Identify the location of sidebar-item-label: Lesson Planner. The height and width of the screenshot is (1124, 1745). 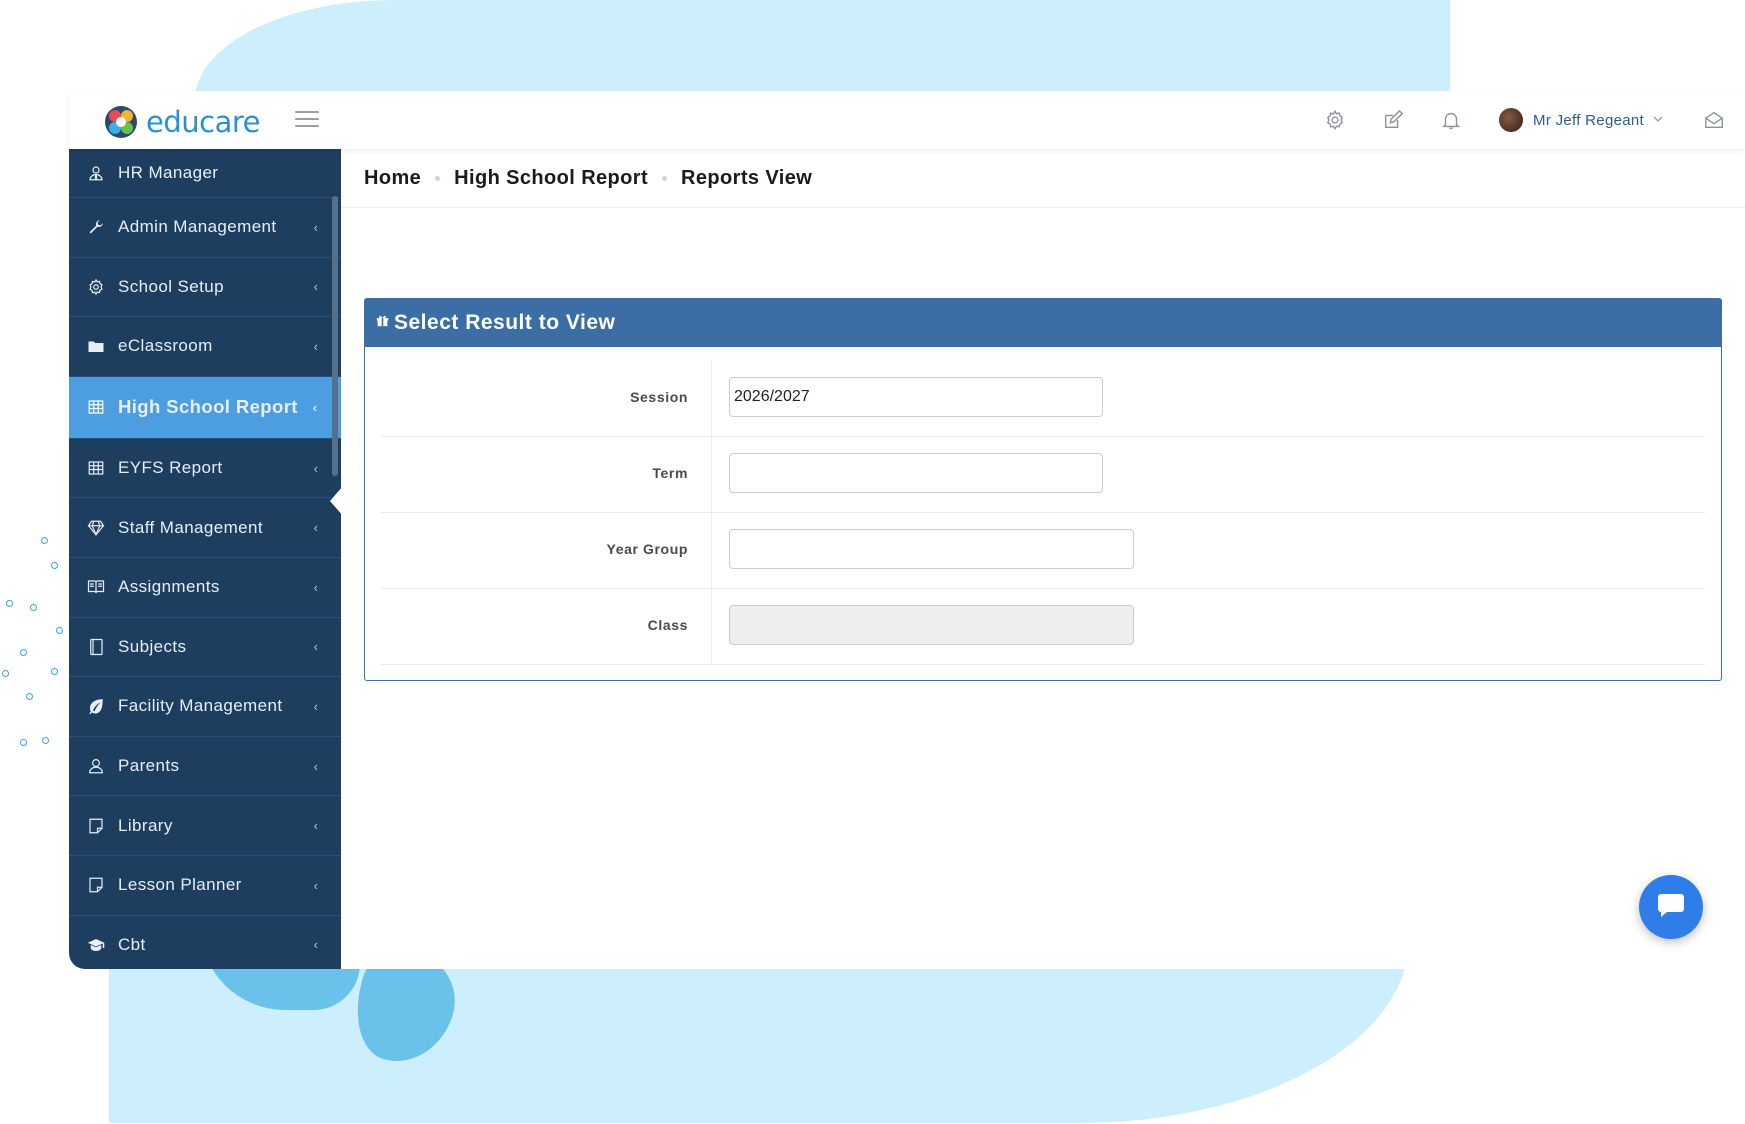
(180, 885).